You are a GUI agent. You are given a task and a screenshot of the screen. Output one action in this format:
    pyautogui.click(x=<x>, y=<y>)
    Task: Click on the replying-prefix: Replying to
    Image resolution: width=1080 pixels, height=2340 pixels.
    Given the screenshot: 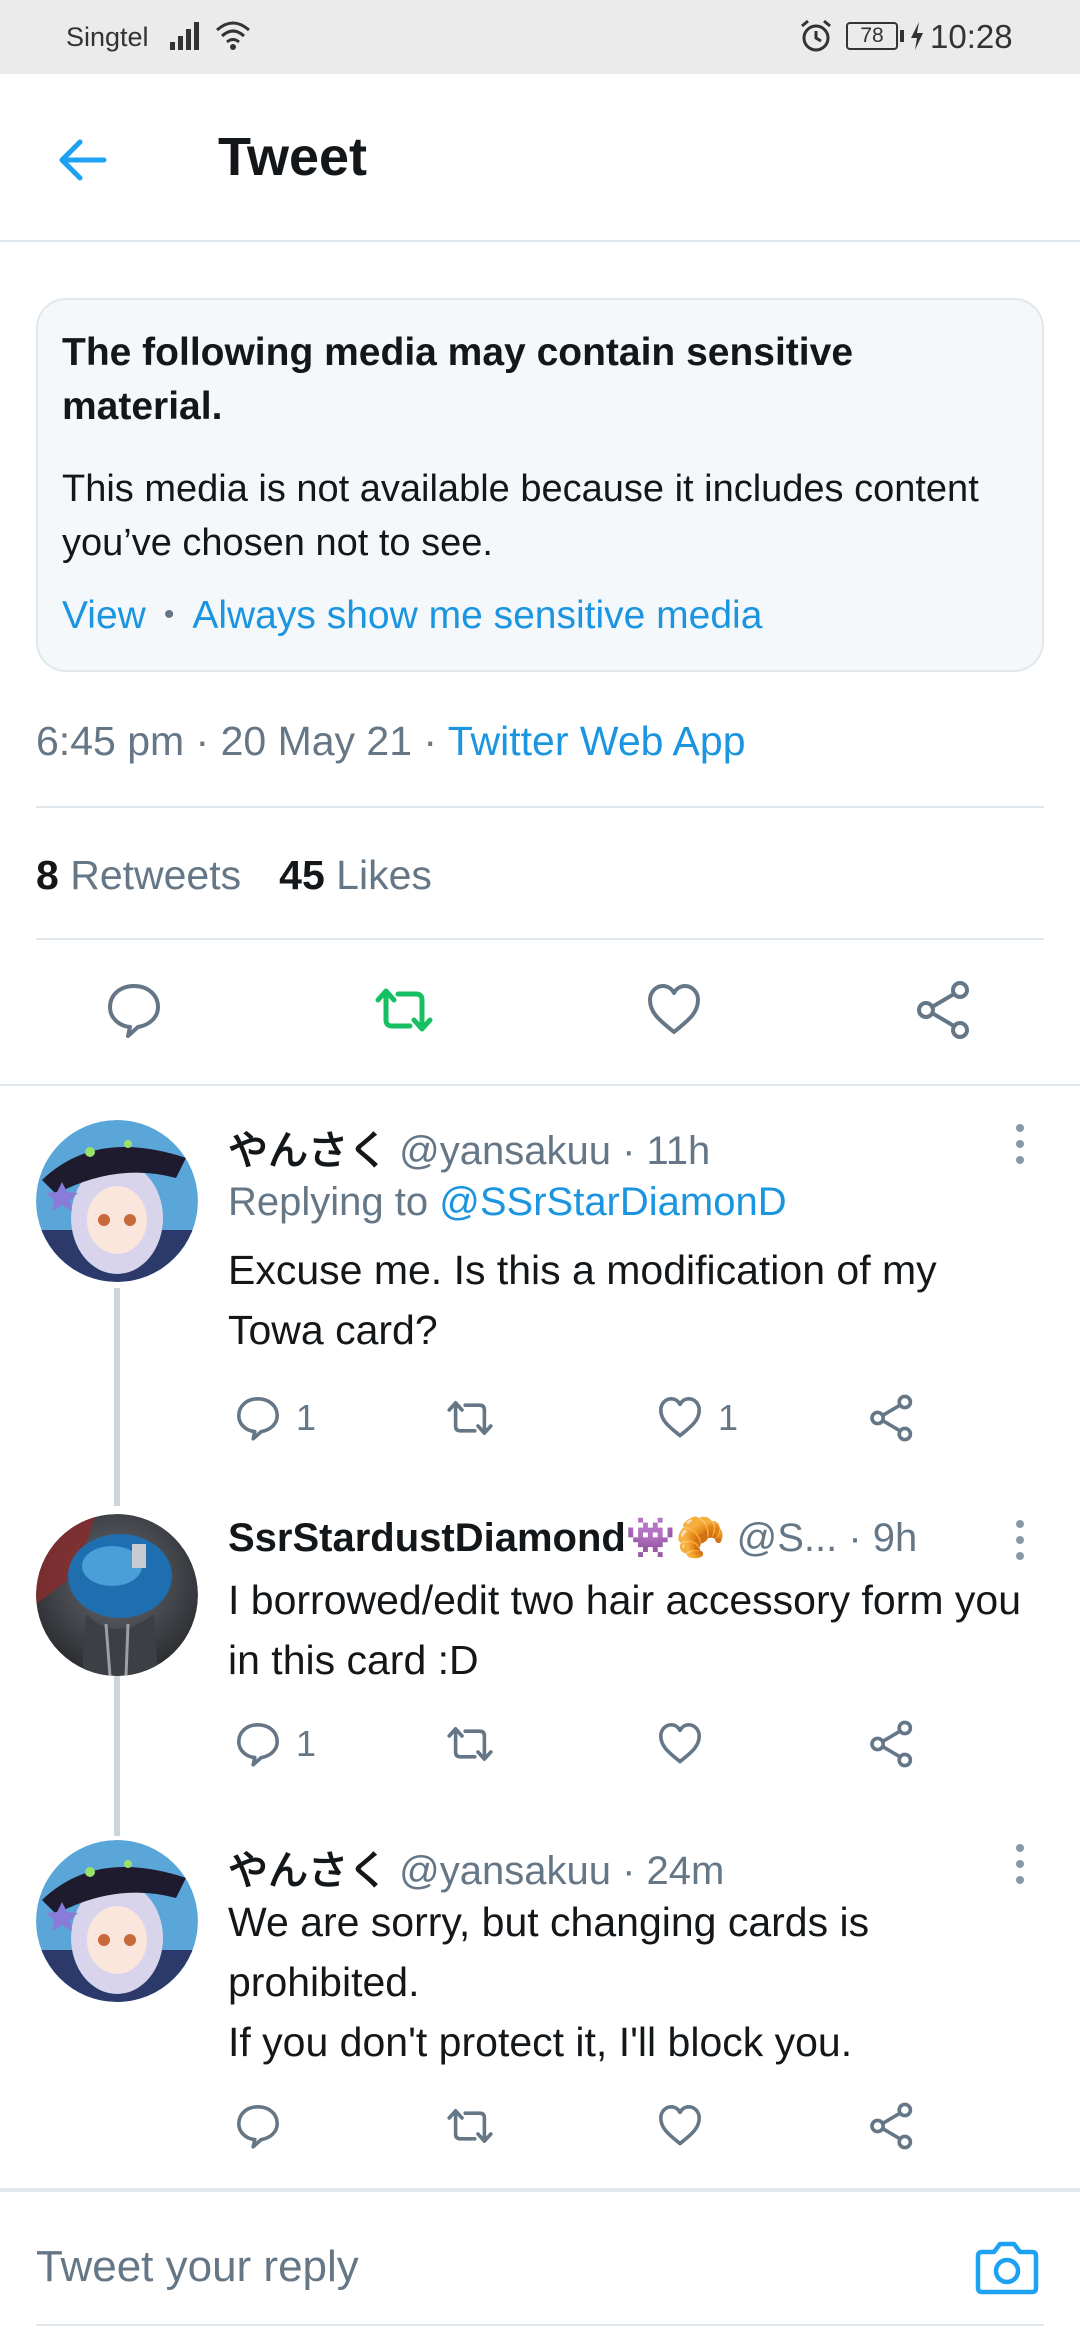 What is the action you would take?
    pyautogui.click(x=334, y=1202)
    